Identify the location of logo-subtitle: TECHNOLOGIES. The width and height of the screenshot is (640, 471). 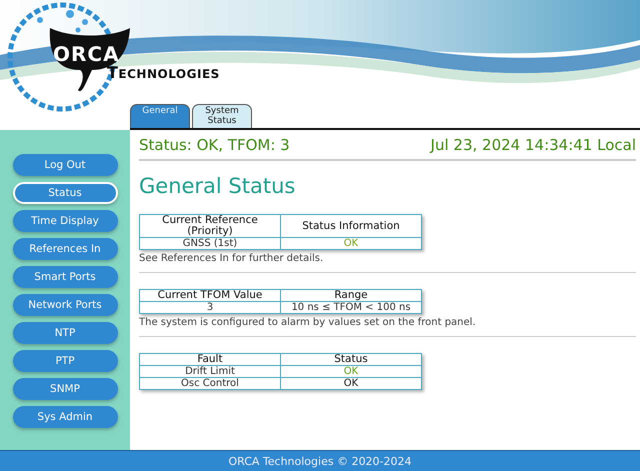
(163, 72).